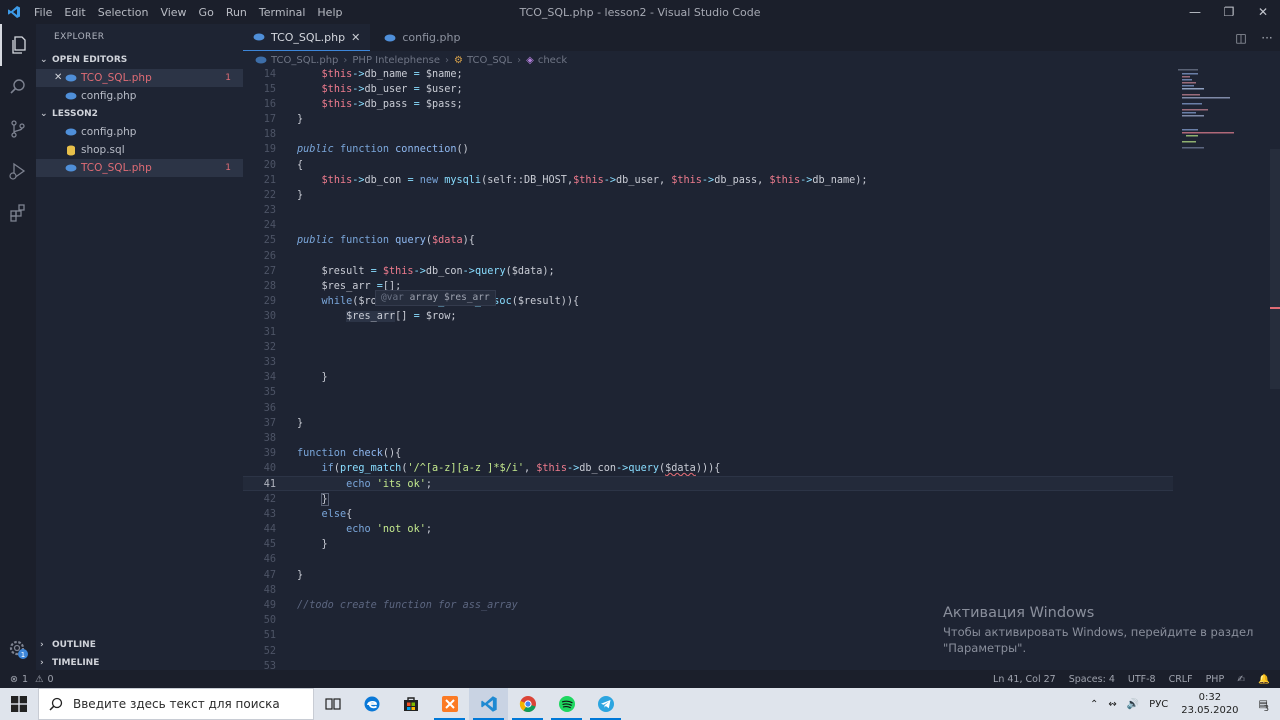  I want to click on line-number: 37, so click(269, 423).